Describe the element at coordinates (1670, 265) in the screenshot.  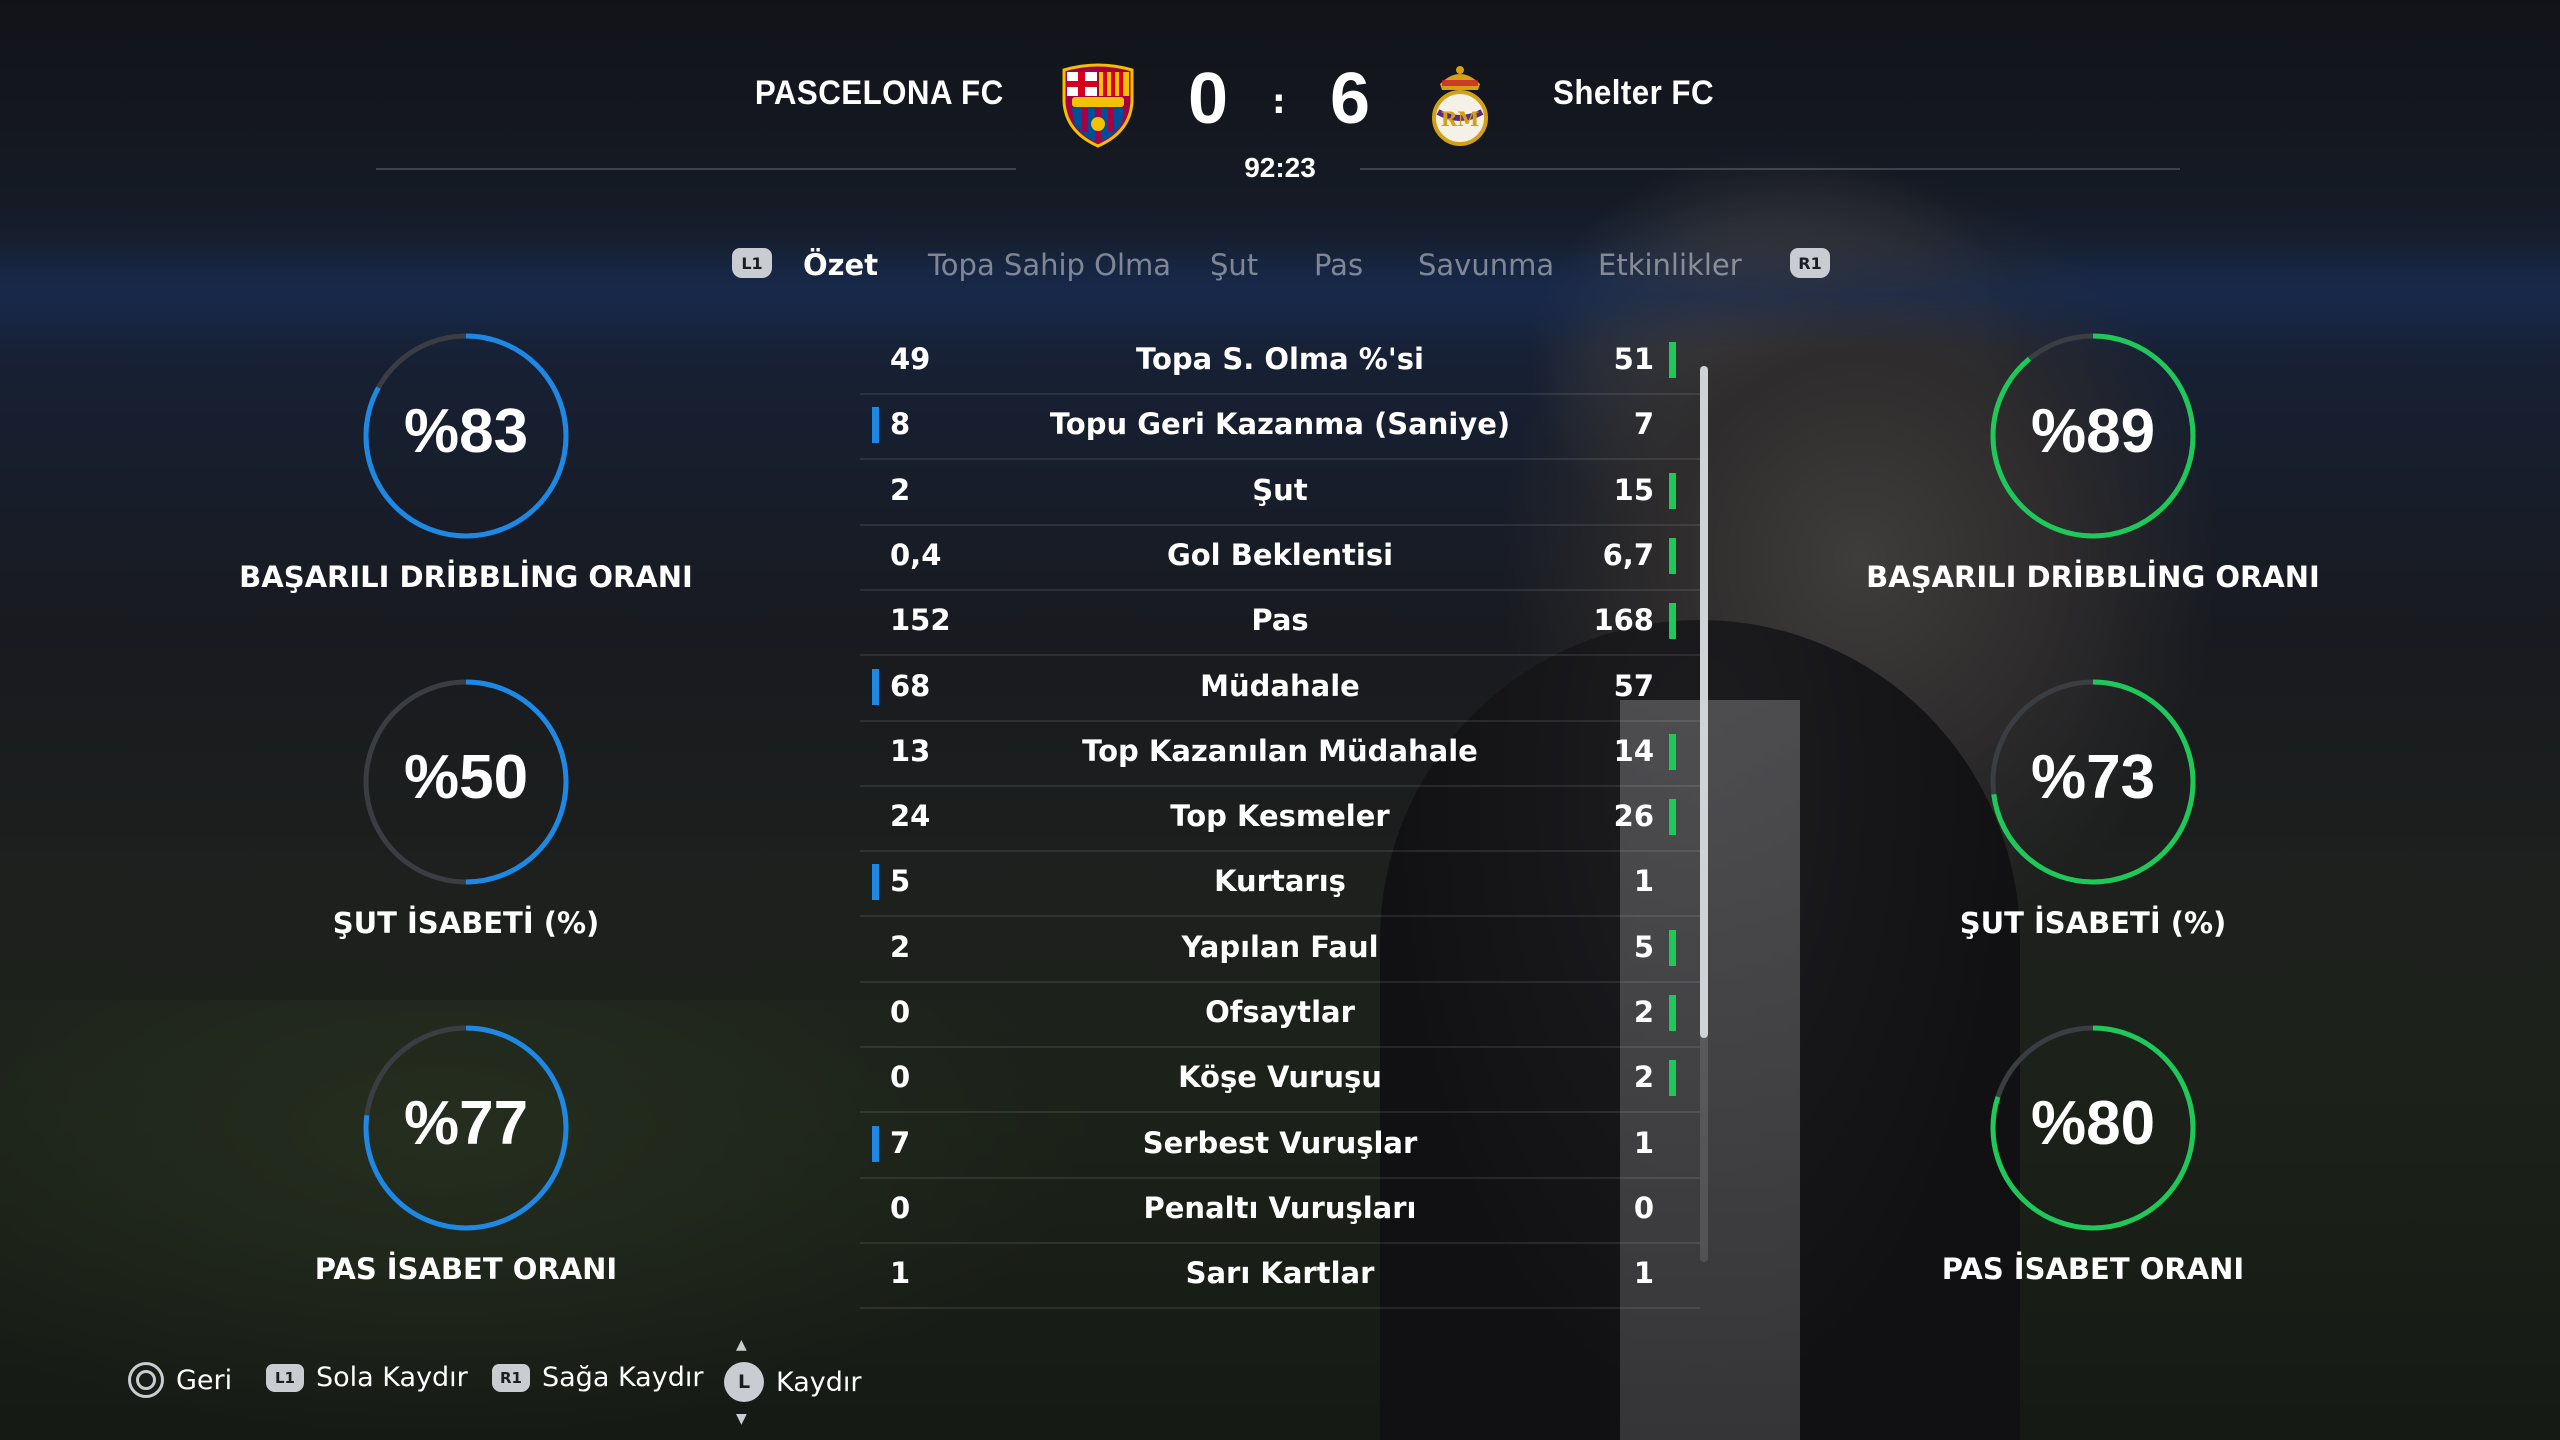
I see `tab-etkinlikler: Etkinlikler` at that location.